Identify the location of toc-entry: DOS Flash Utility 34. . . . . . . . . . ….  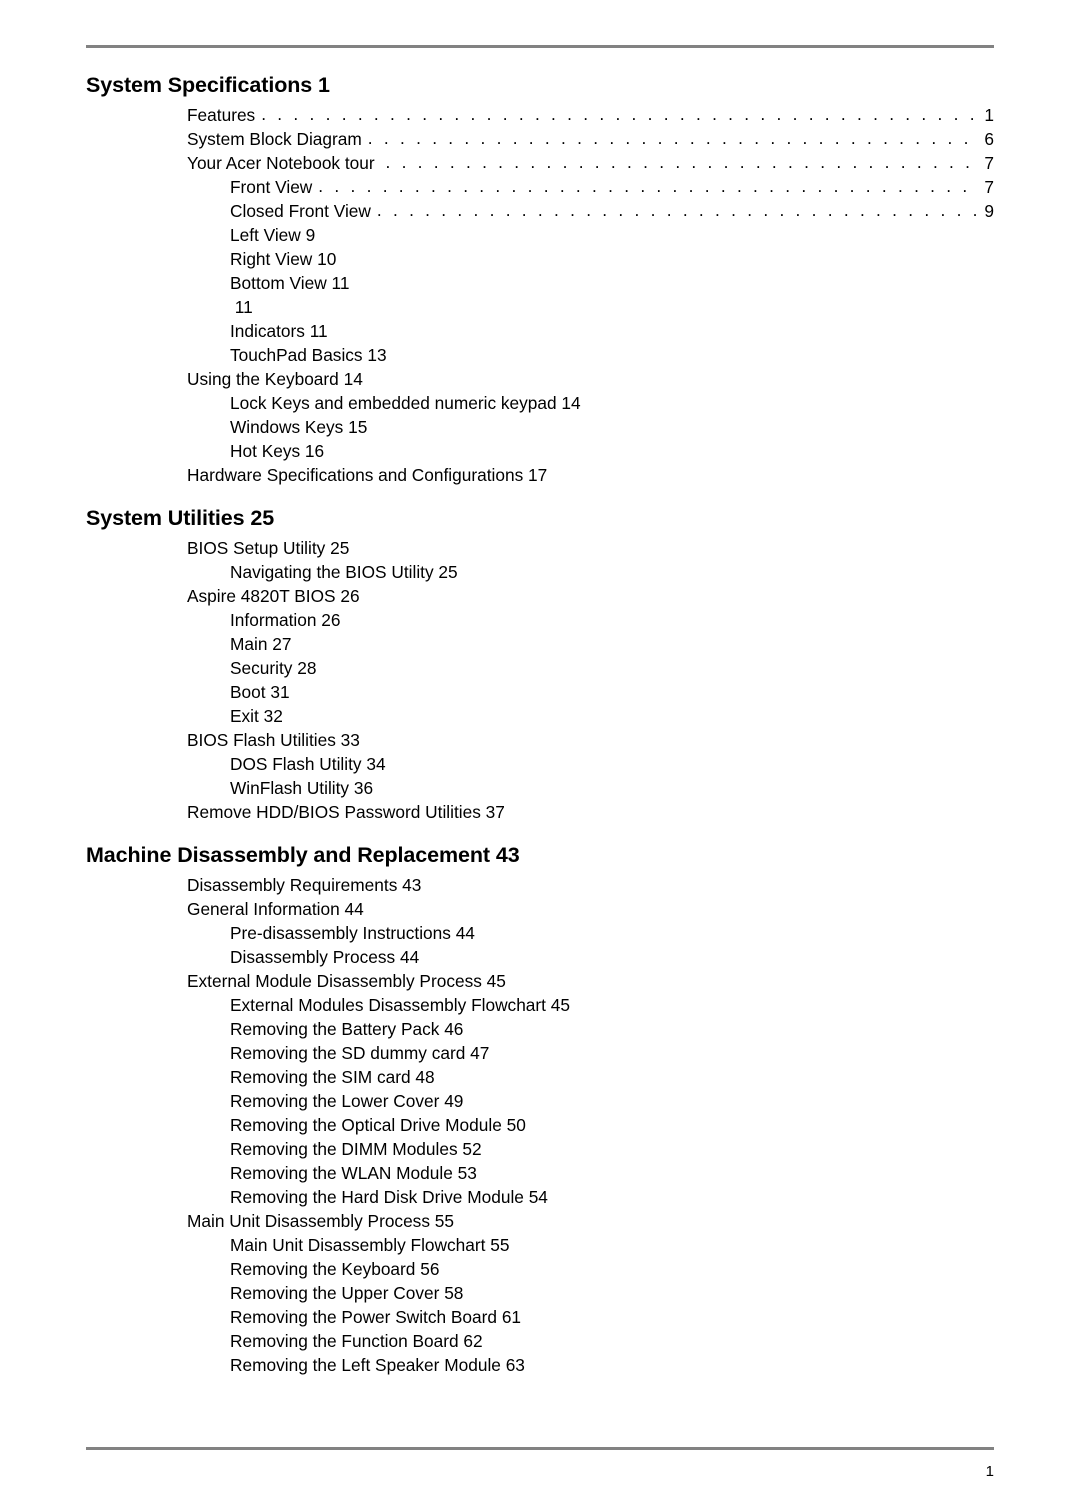
(540, 764).